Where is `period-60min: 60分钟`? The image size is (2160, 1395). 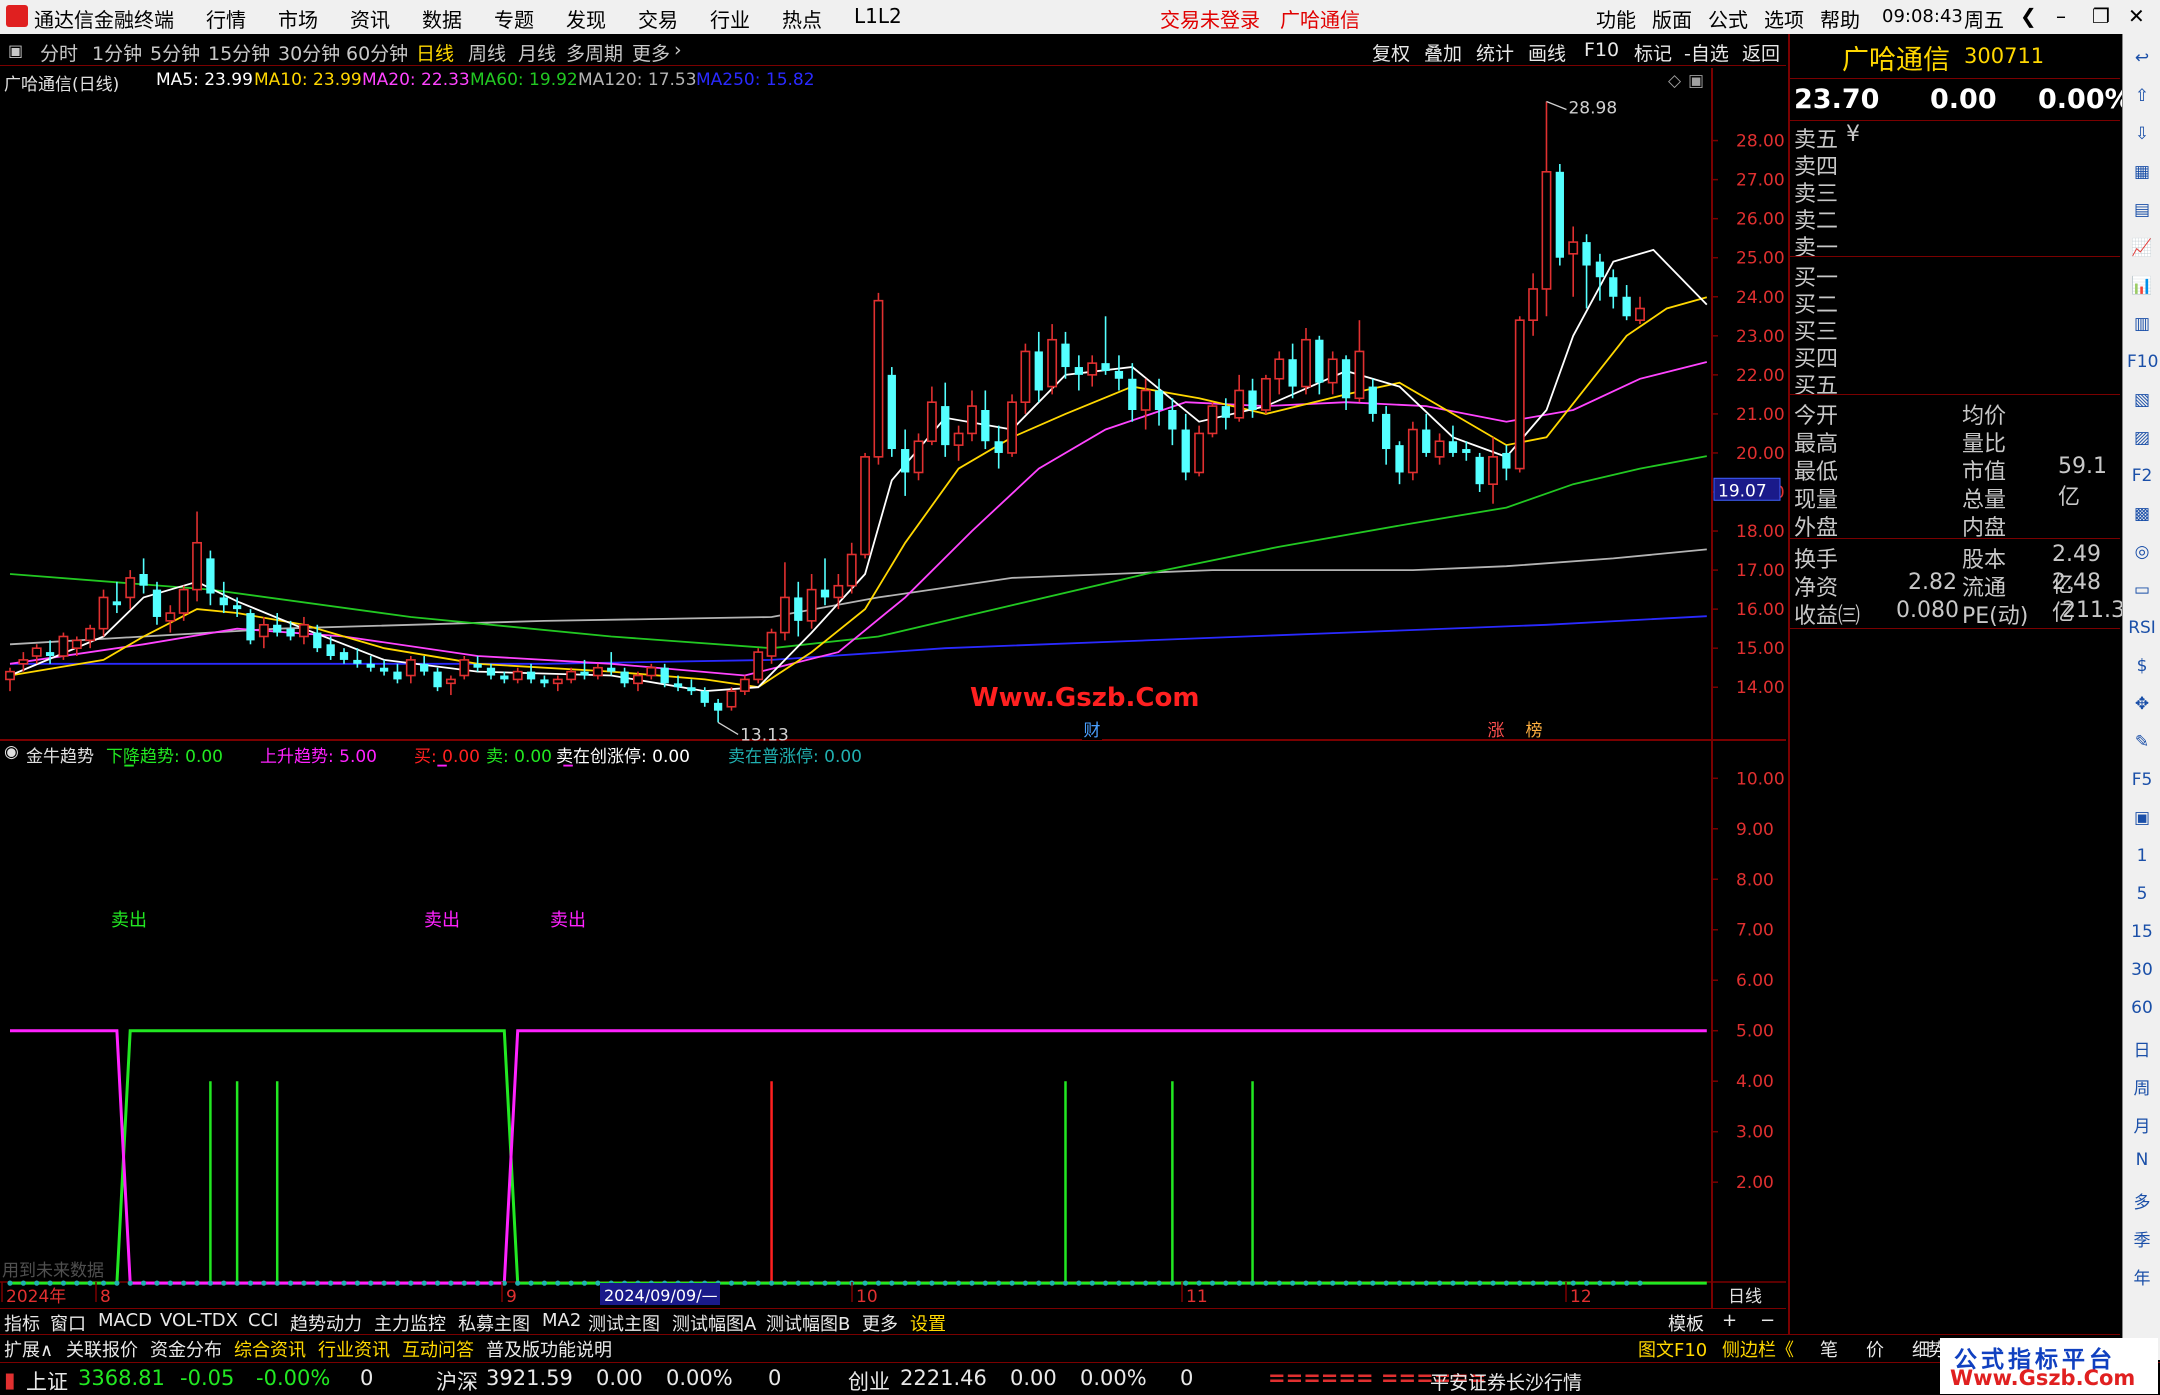 period-60min: 60分钟 is located at coordinates (377, 52).